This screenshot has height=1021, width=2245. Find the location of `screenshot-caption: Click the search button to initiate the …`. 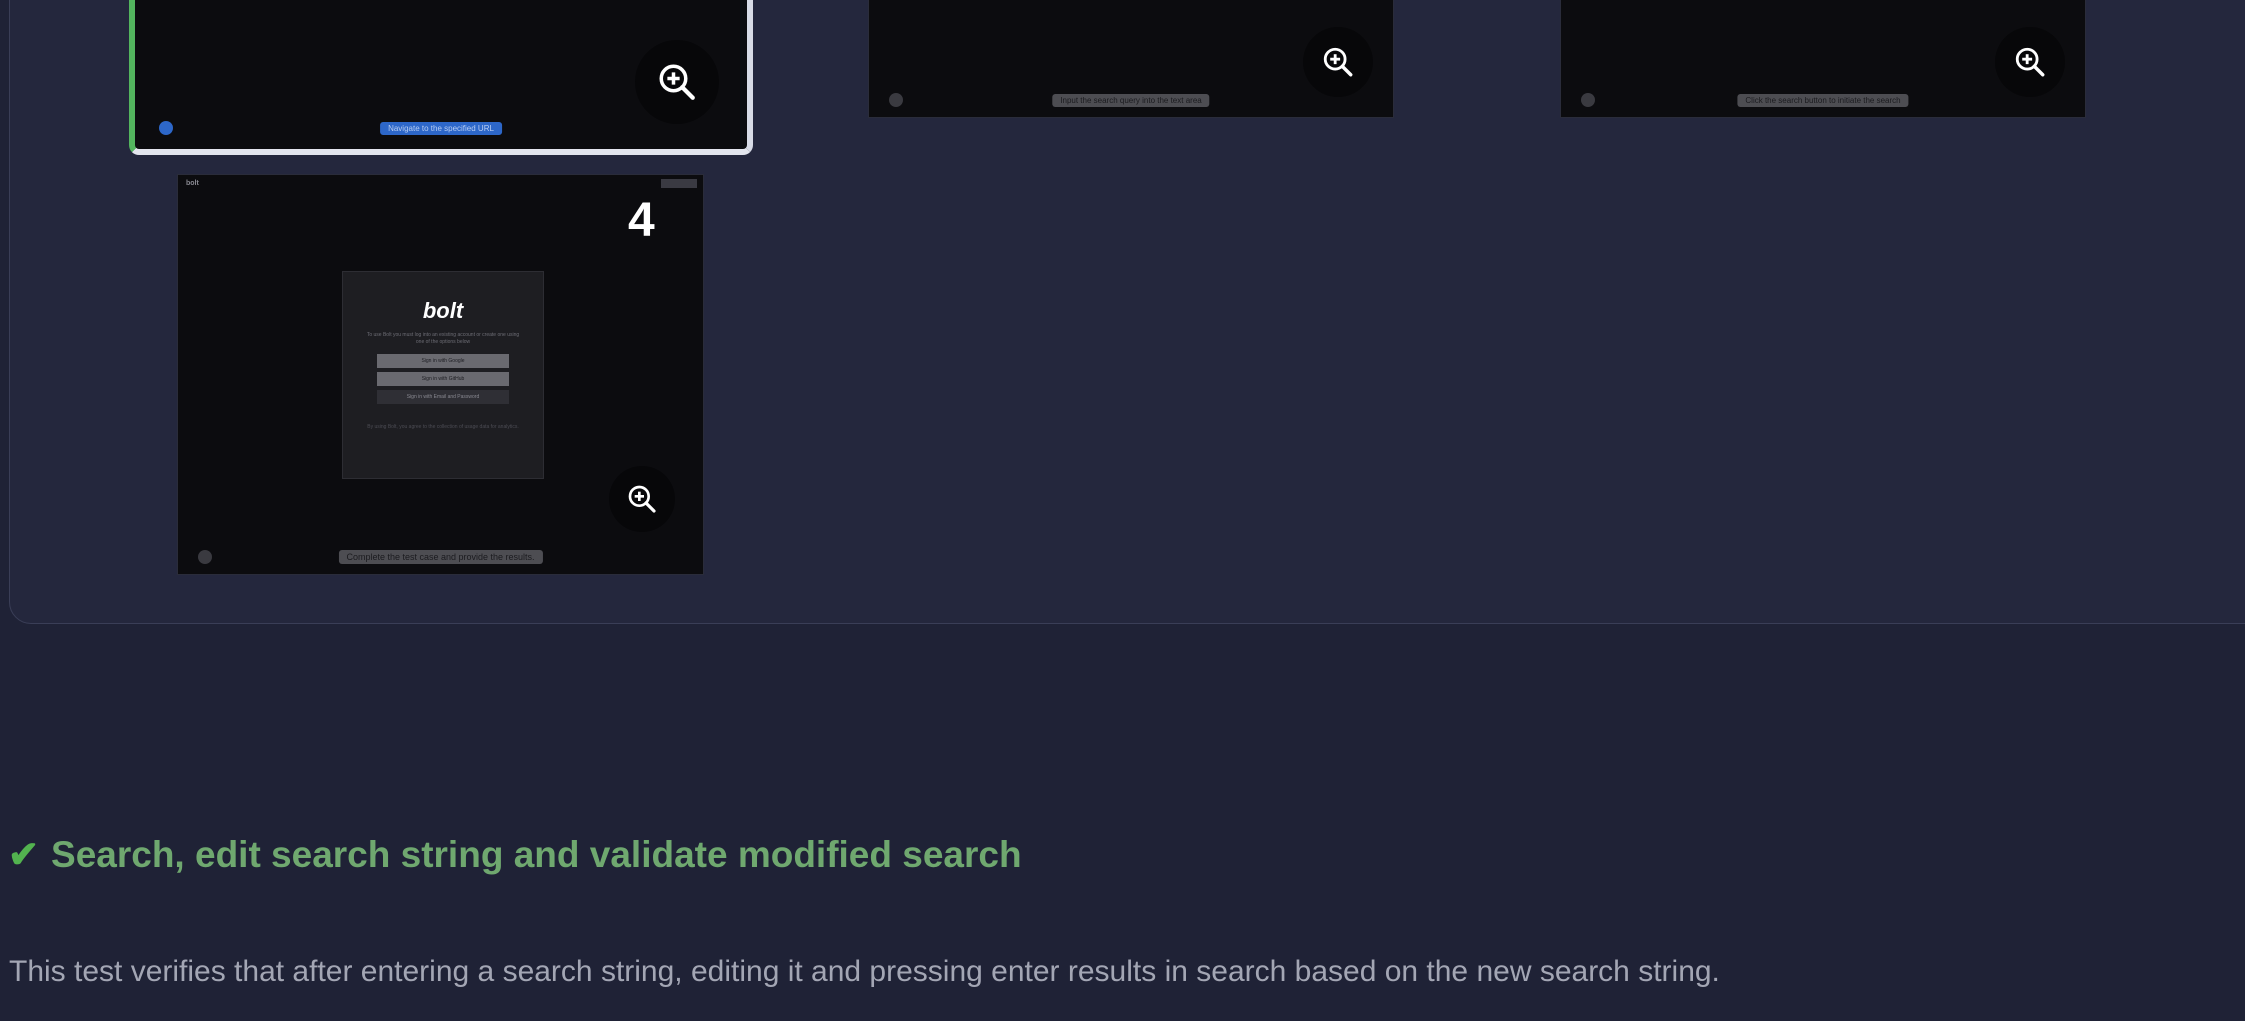

screenshot-caption: Click the search button to initiate the … is located at coordinates (1823, 100).